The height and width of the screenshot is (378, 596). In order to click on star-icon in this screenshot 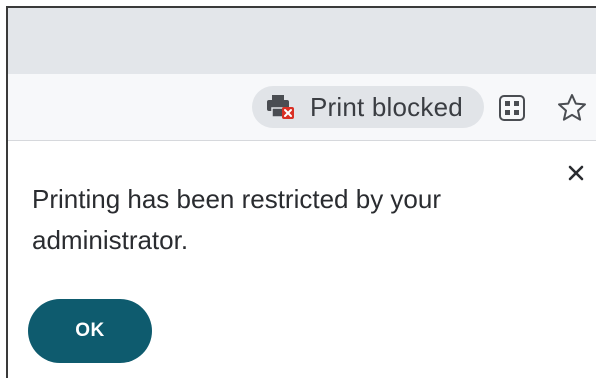, I will do `click(572, 111)`.